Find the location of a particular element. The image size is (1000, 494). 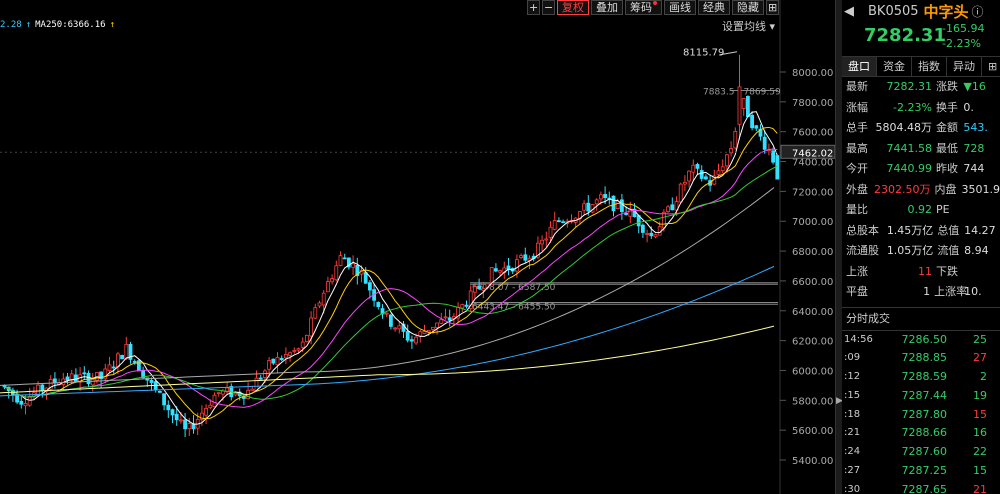

tick-row: :15 7287.44 19 is located at coordinates (921, 396).